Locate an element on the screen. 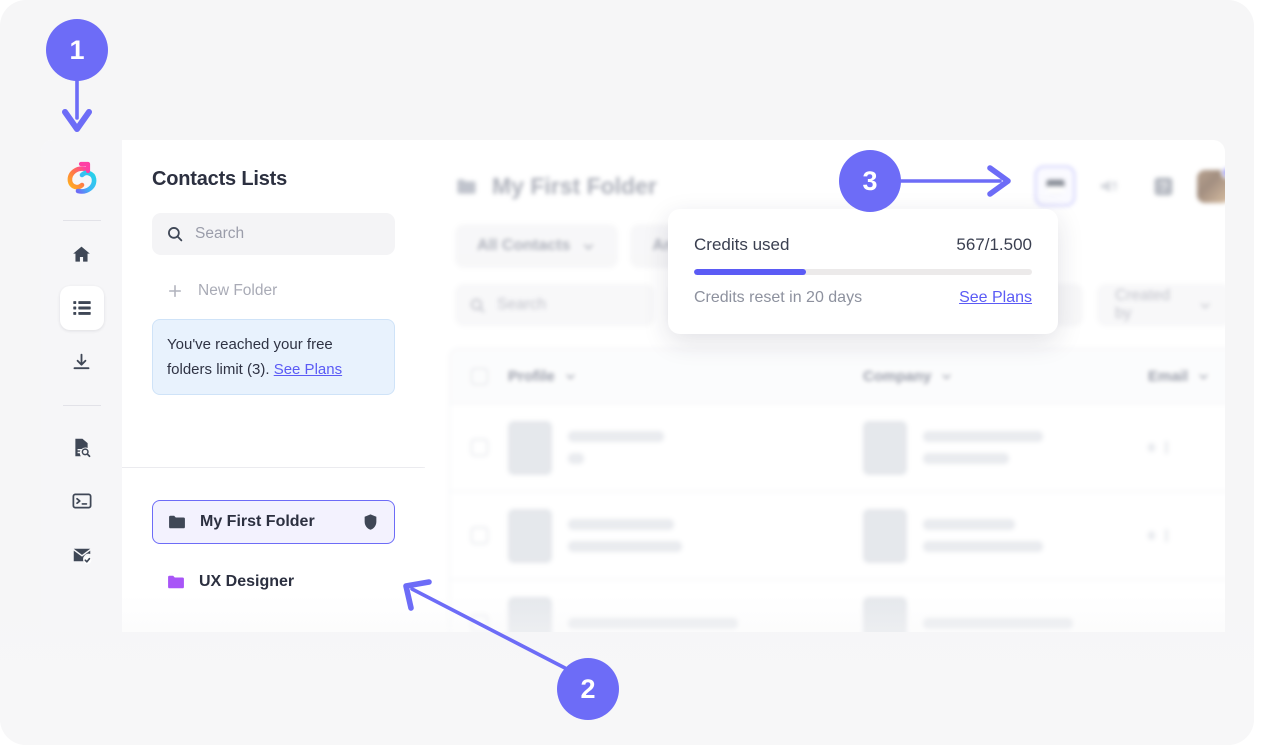 The height and width of the screenshot is (745, 1267). notification-dot is located at coordinates (1223, 172).